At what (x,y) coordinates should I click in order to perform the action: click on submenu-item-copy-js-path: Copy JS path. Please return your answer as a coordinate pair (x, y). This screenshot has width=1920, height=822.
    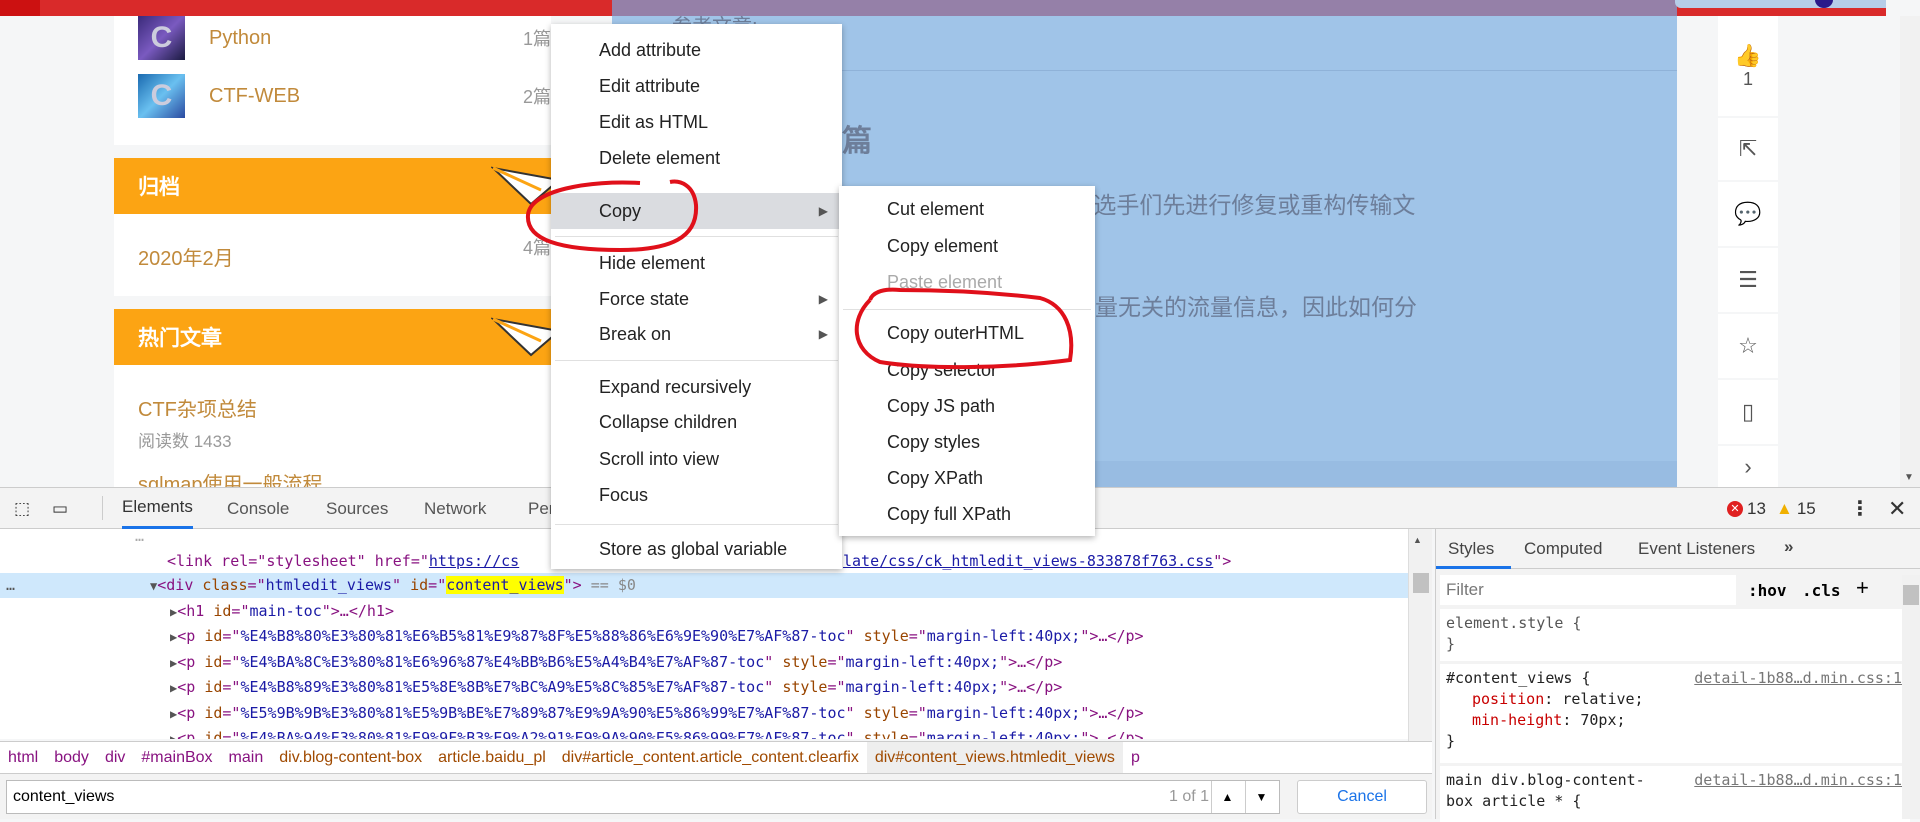
    Looking at the image, I should click on (967, 406).